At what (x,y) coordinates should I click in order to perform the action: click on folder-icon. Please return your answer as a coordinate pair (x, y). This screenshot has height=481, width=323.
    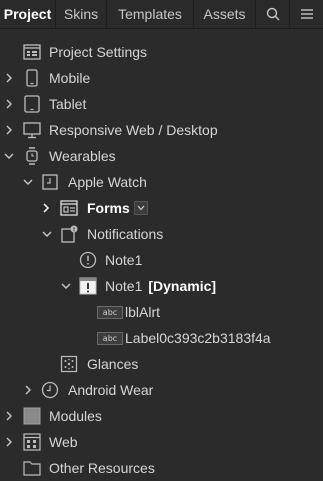
    Looking at the image, I should click on (32, 468).